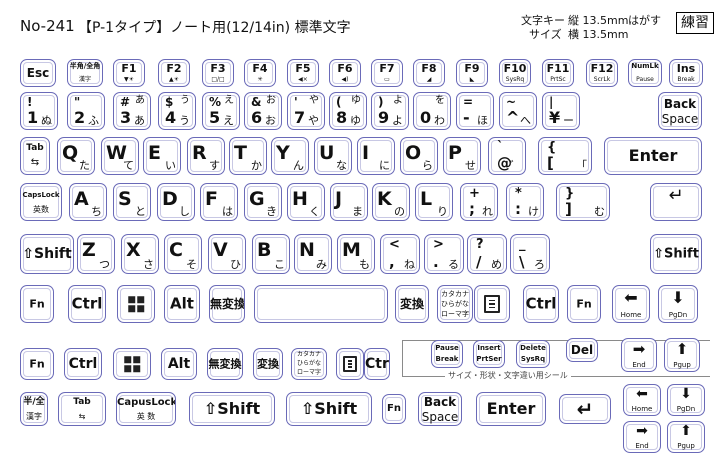  What do you see at coordinates (260, 73) in the screenshot?
I see `key-f4: F4 ✳` at bounding box center [260, 73].